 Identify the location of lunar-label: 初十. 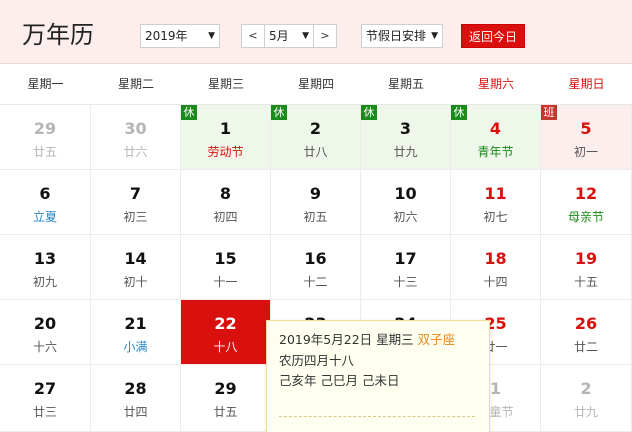
(135, 282).